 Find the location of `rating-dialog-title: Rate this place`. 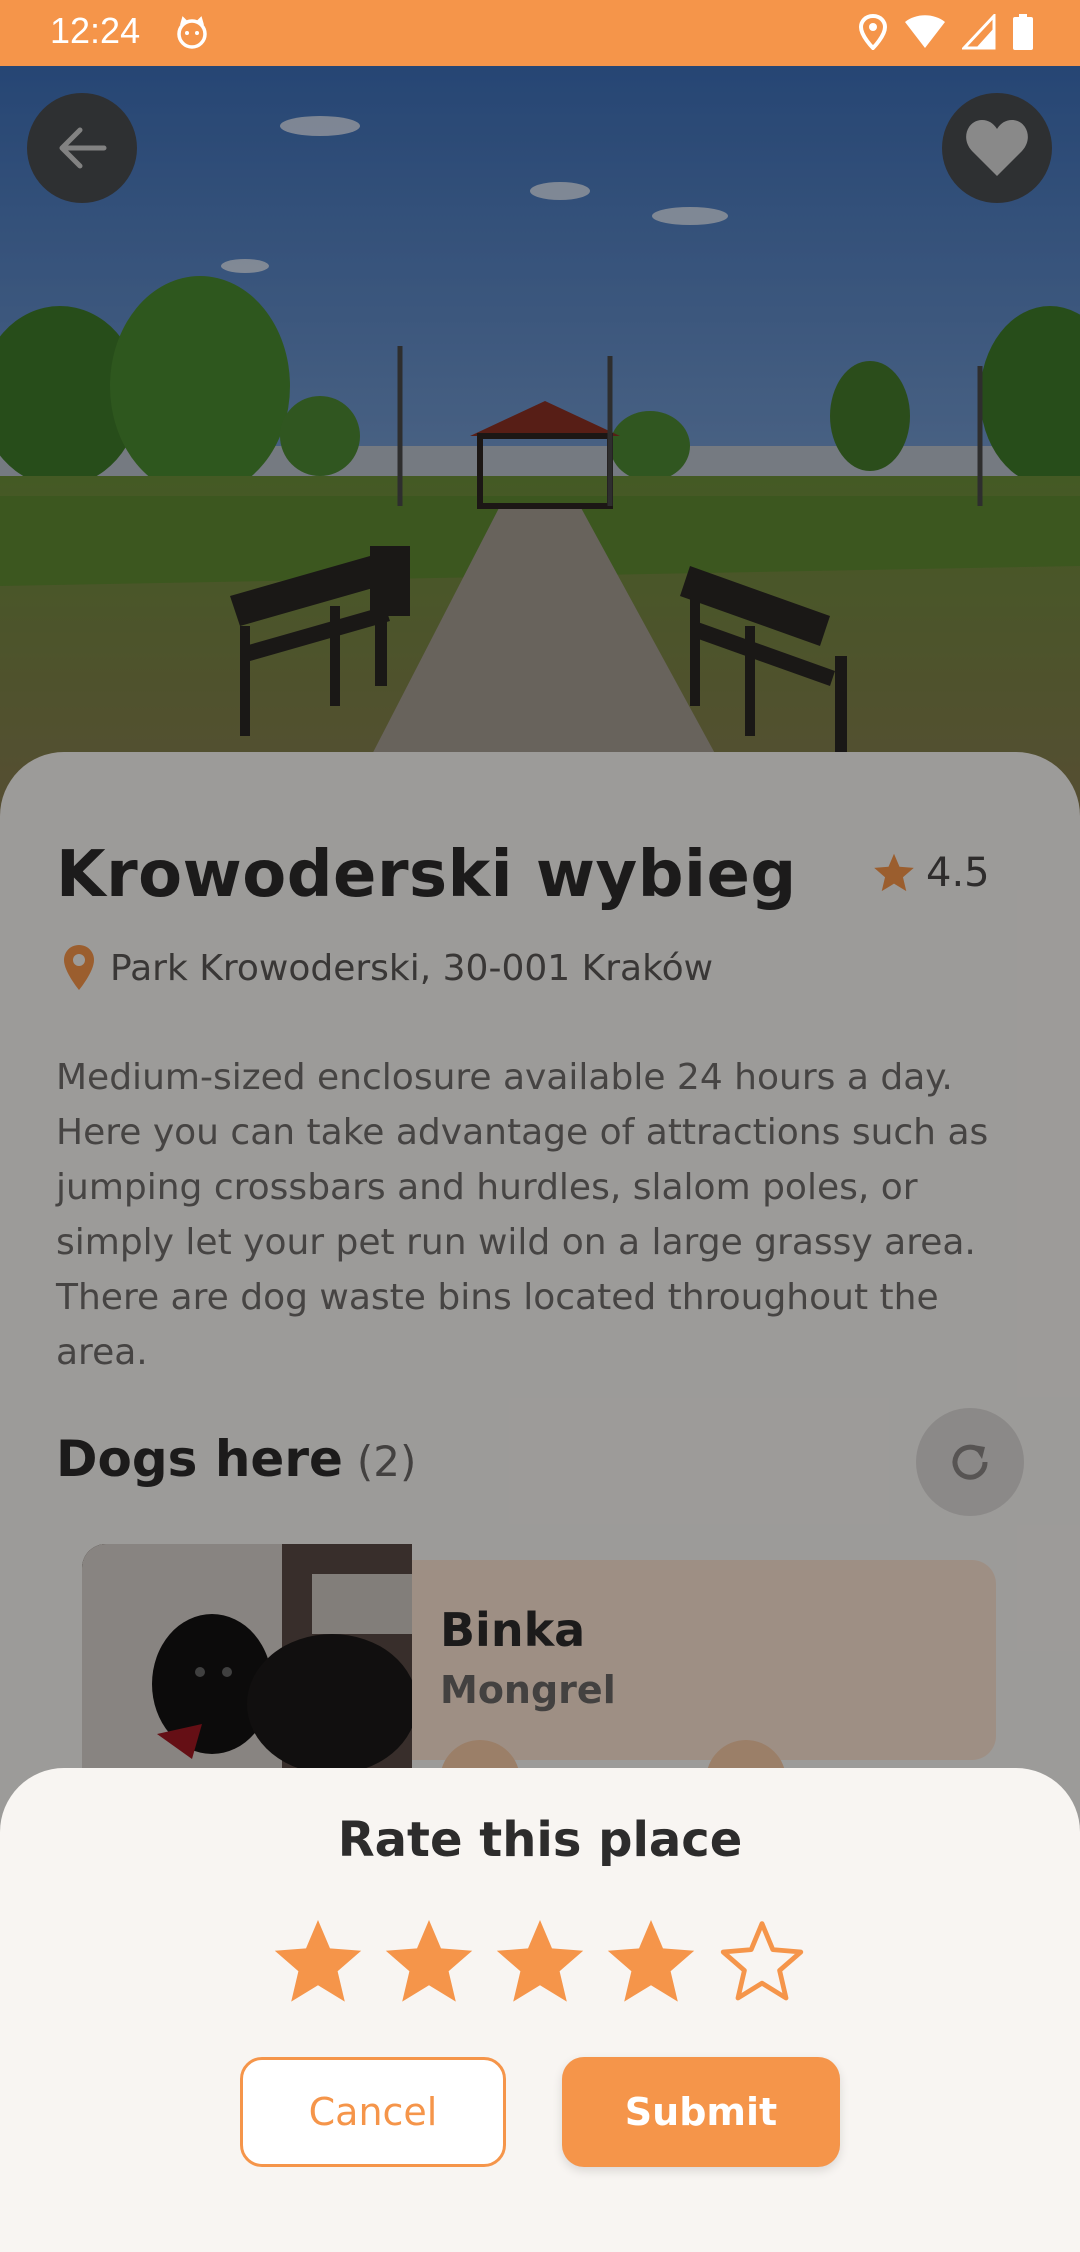

rating-dialog-title: Rate this place is located at coordinates (540, 1840).